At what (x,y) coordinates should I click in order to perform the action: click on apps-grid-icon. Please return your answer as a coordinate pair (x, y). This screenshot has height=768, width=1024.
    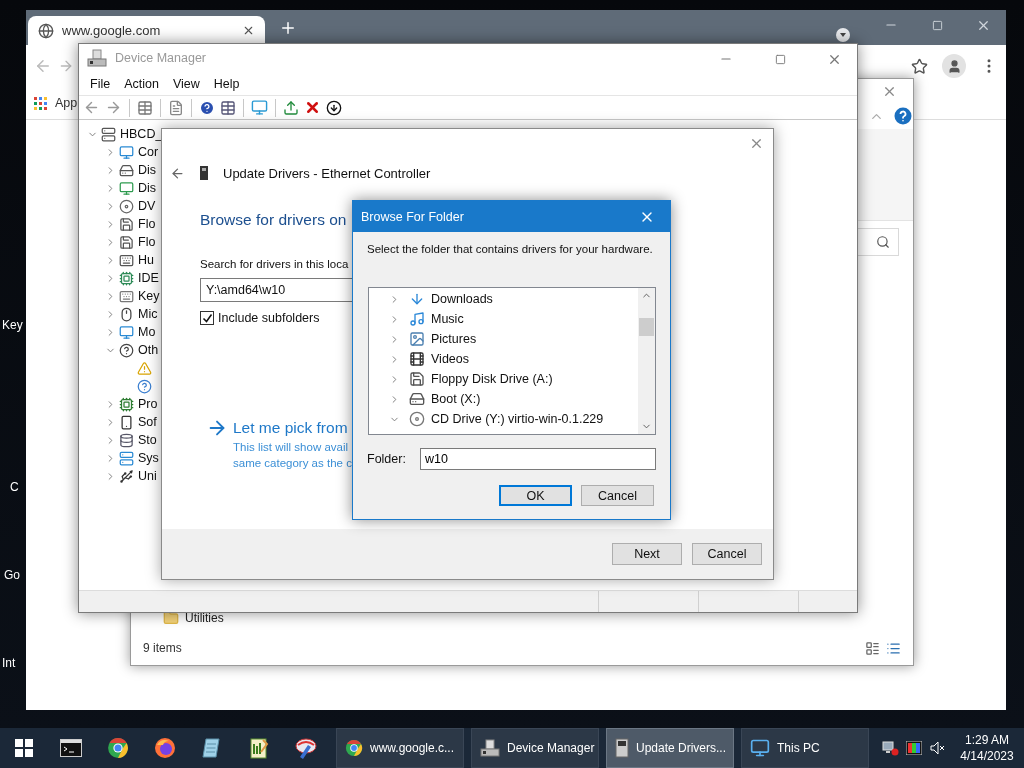
    Looking at the image, I should click on (40, 103).